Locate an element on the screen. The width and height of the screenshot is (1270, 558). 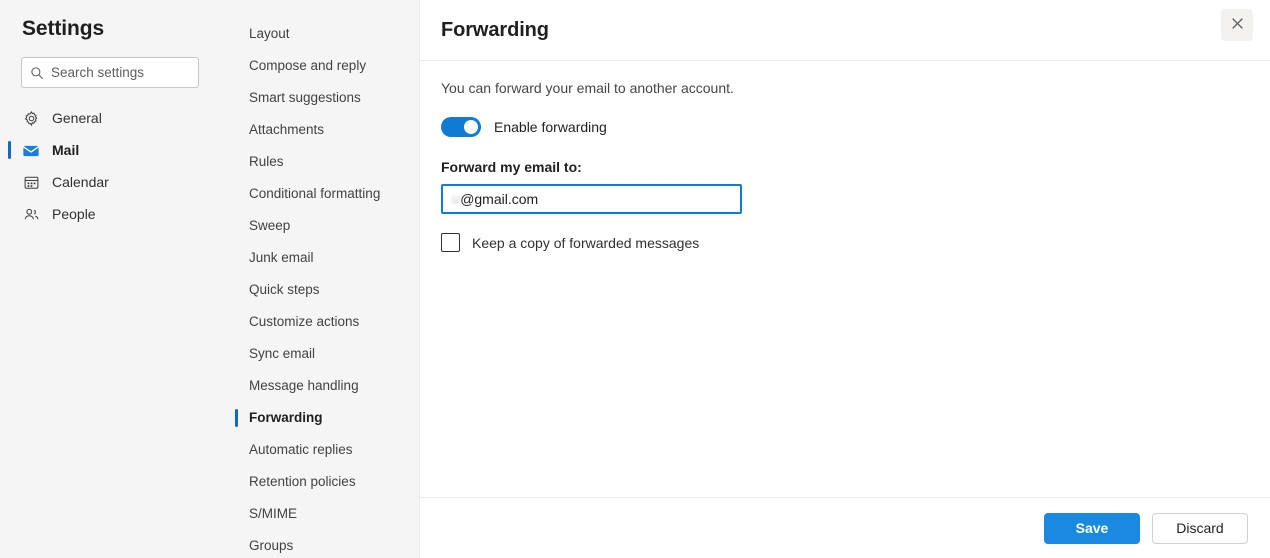
subnav-item-label: Groups is located at coordinates (271, 546).